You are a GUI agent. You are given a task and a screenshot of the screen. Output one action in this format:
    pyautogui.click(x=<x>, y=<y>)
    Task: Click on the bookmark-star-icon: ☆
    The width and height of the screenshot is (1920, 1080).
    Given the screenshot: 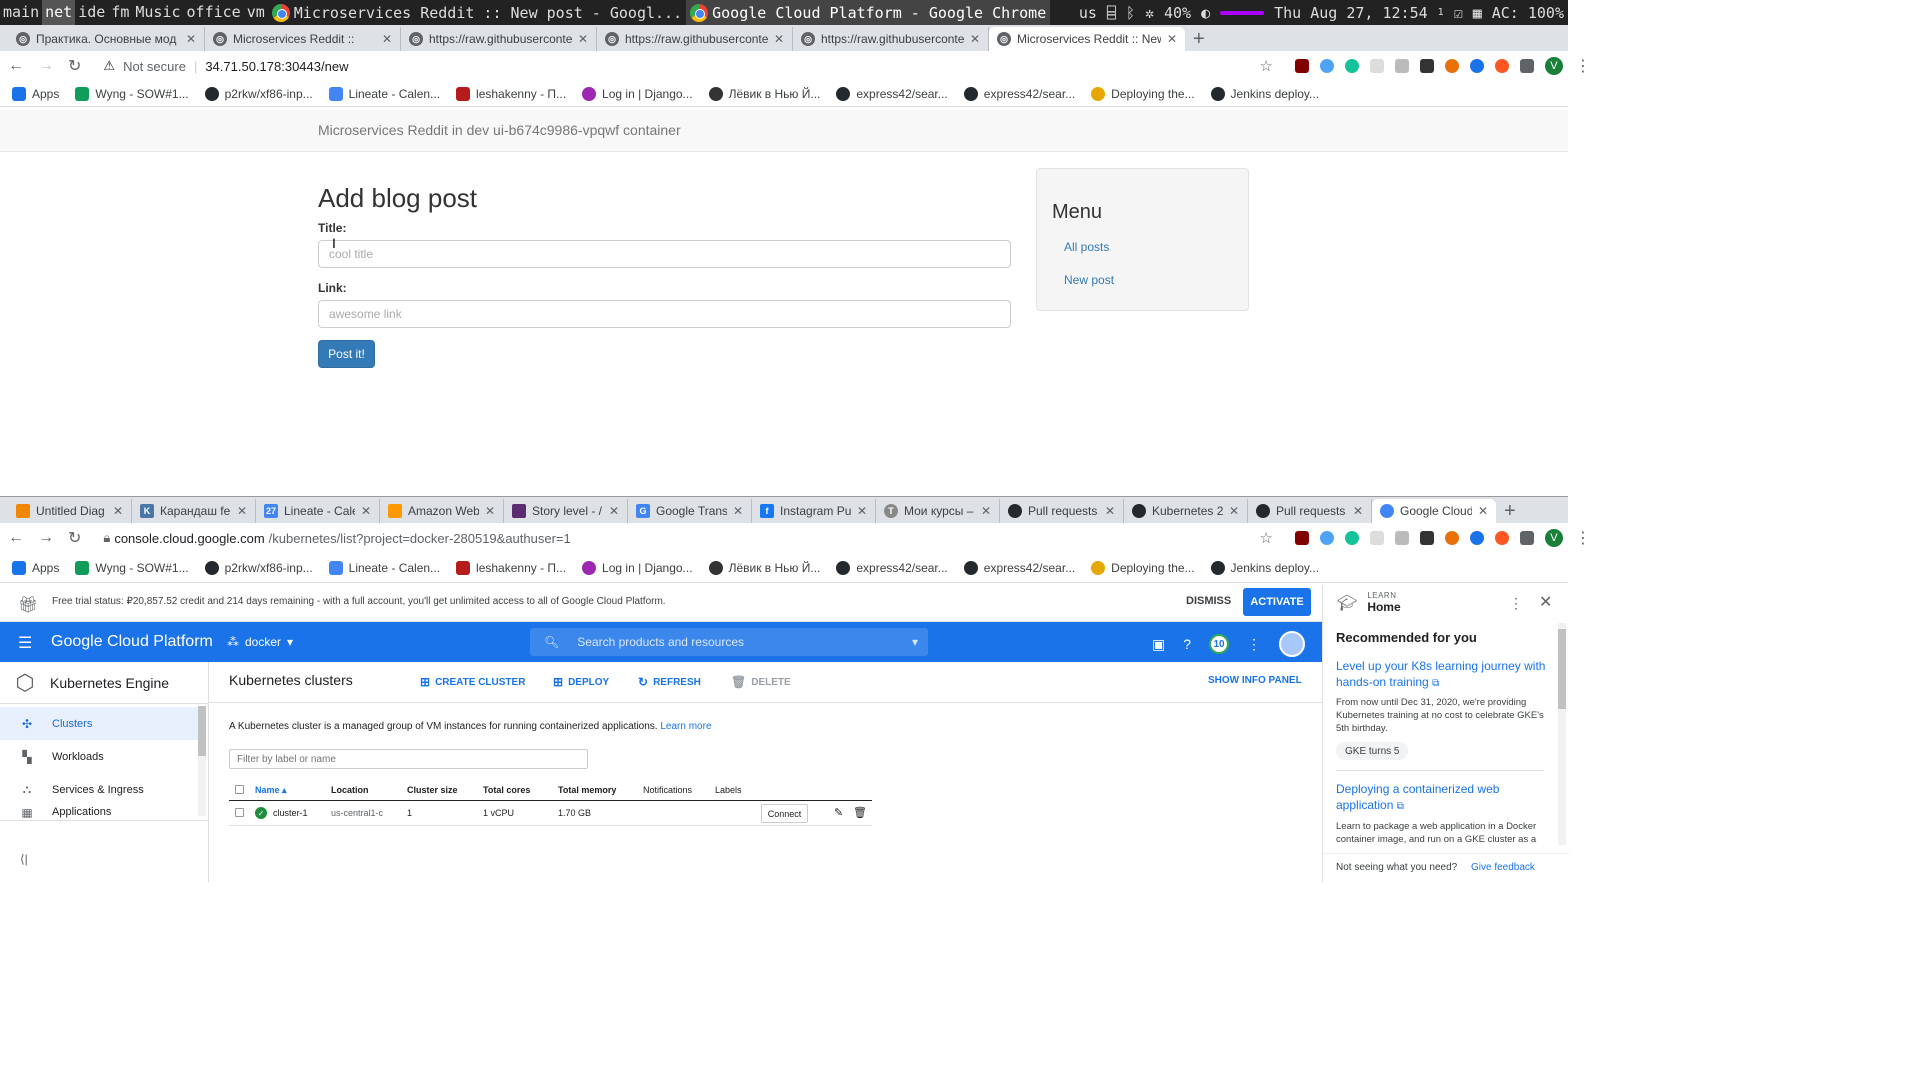 What is the action you would take?
    pyautogui.click(x=1265, y=66)
    